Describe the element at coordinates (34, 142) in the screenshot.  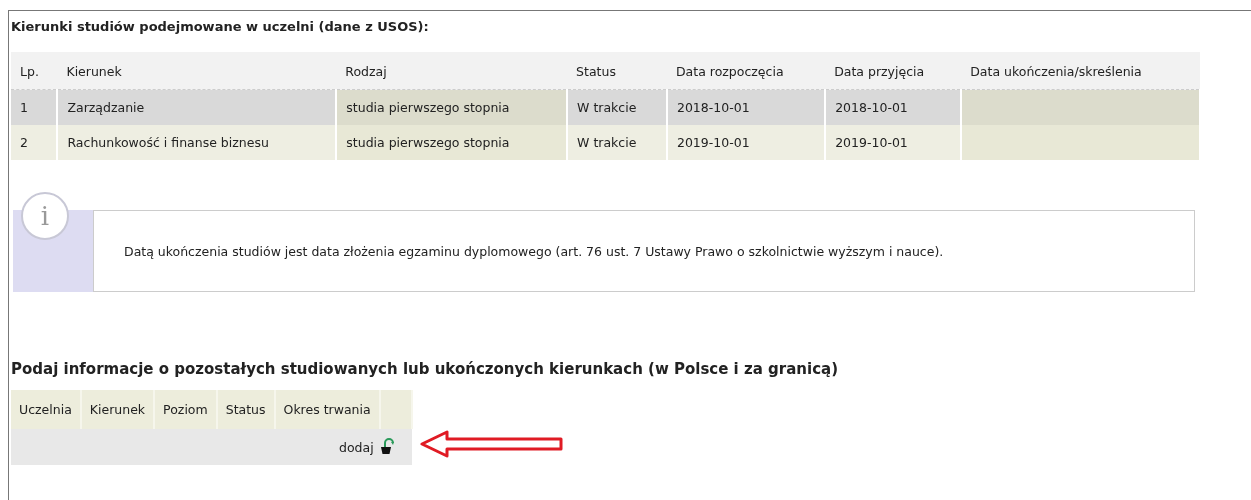
I see `table-cell: 2` at that location.